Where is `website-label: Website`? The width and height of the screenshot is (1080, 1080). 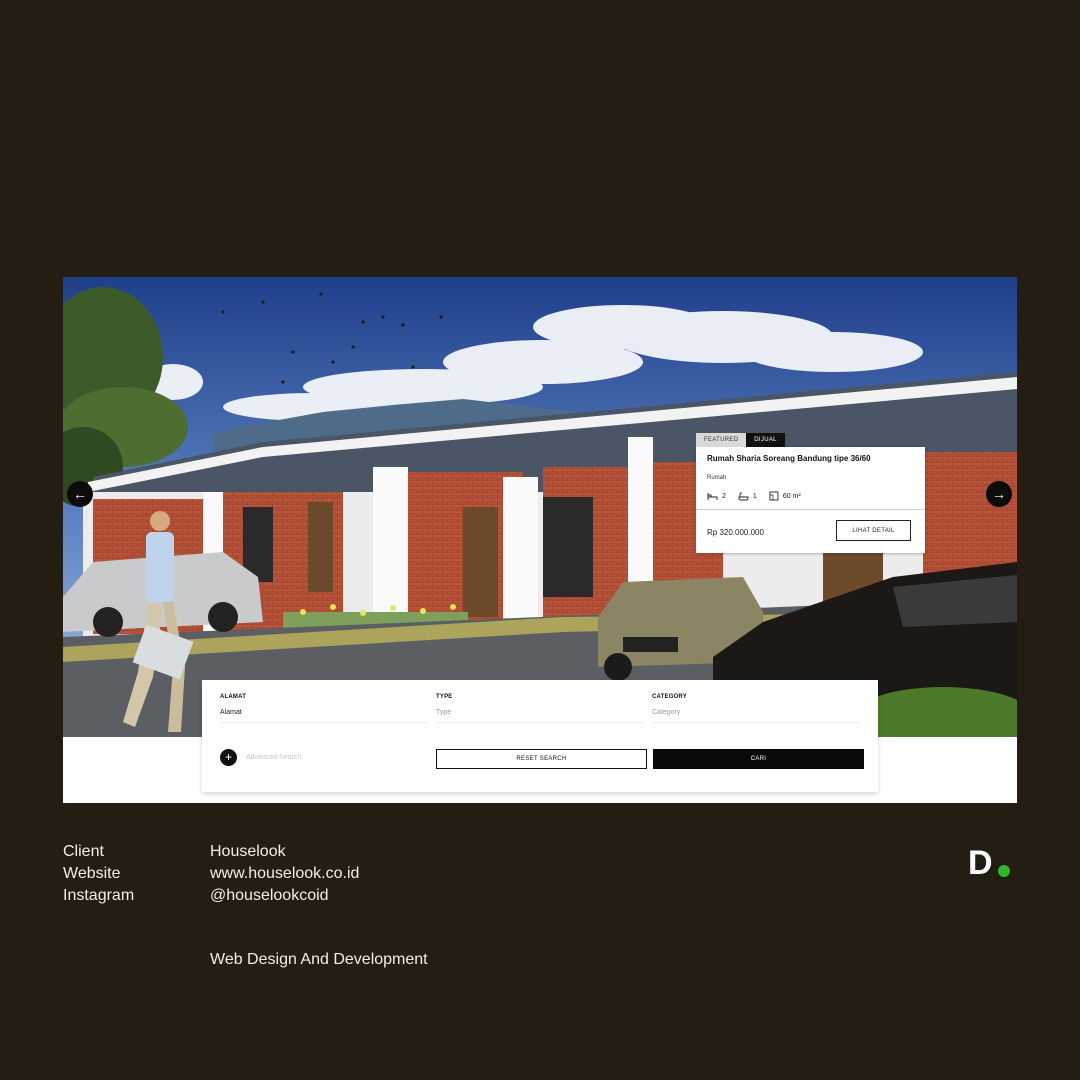 website-label: Website is located at coordinates (92, 873).